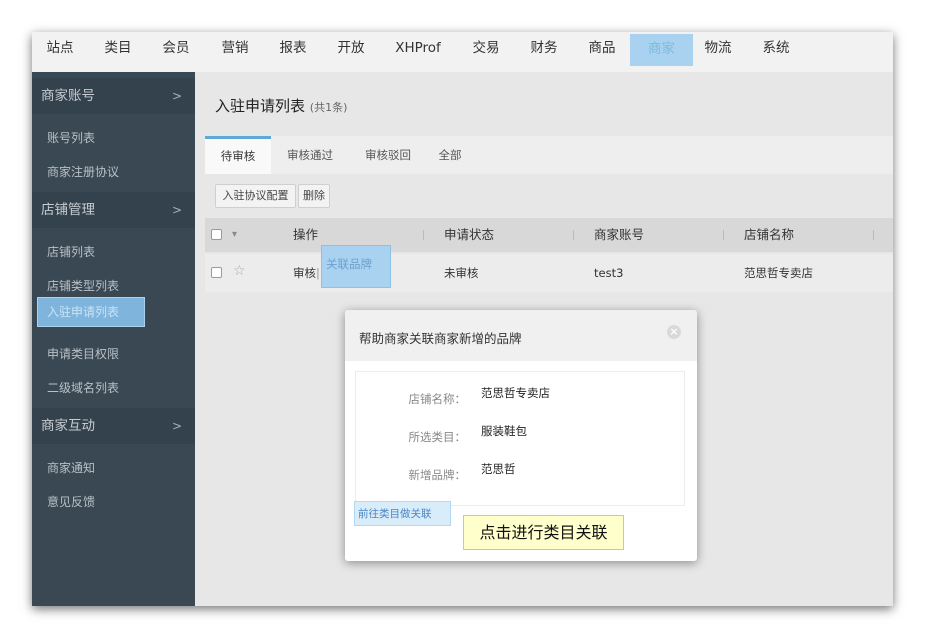 The height and width of the screenshot is (638, 925). I want to click on sidebar-section-merchant-account: 商家账号 >, so click(113, 96).